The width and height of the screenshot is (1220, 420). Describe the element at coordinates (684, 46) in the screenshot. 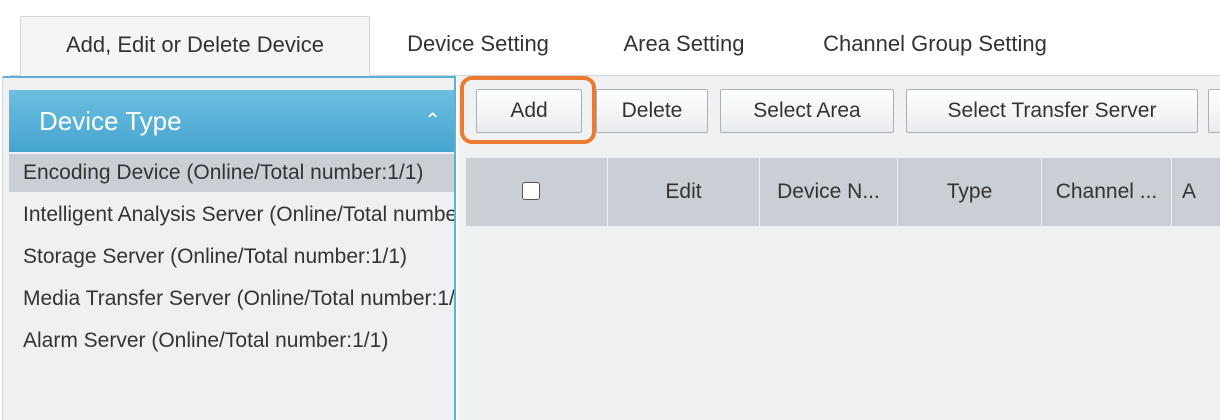

I see `tab-area-setting: Area Setting` at that location.